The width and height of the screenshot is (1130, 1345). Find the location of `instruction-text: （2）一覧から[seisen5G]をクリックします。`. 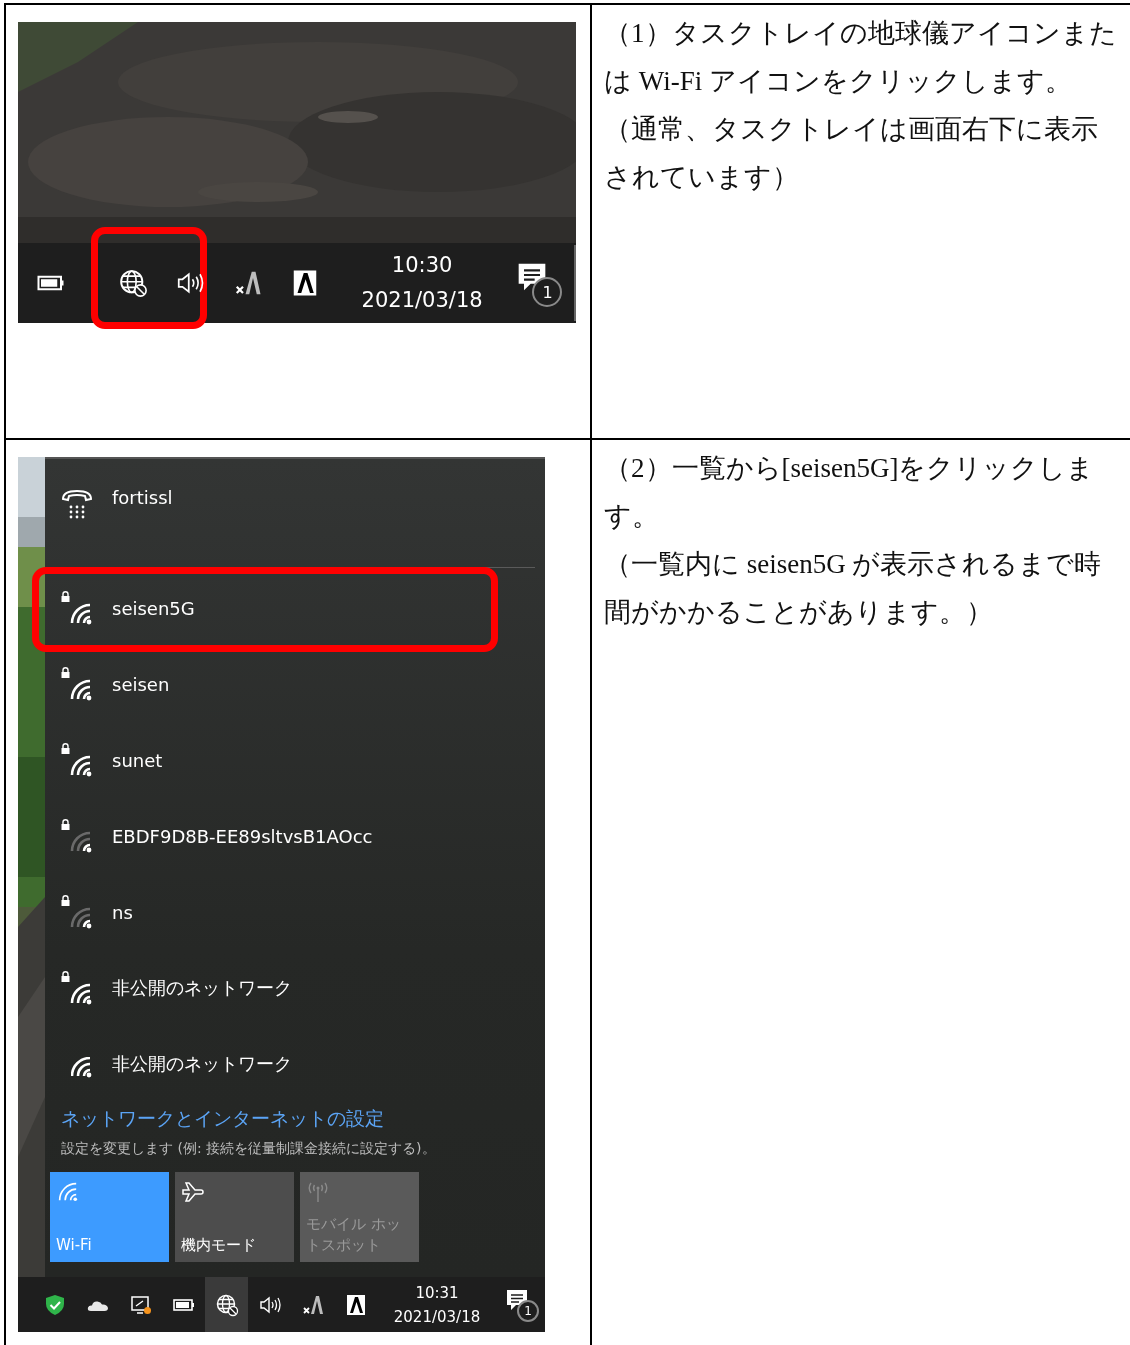

instruction-text: （2）一覧から[seisen5G]をクリックします。 is located at coordinates (850, 492).